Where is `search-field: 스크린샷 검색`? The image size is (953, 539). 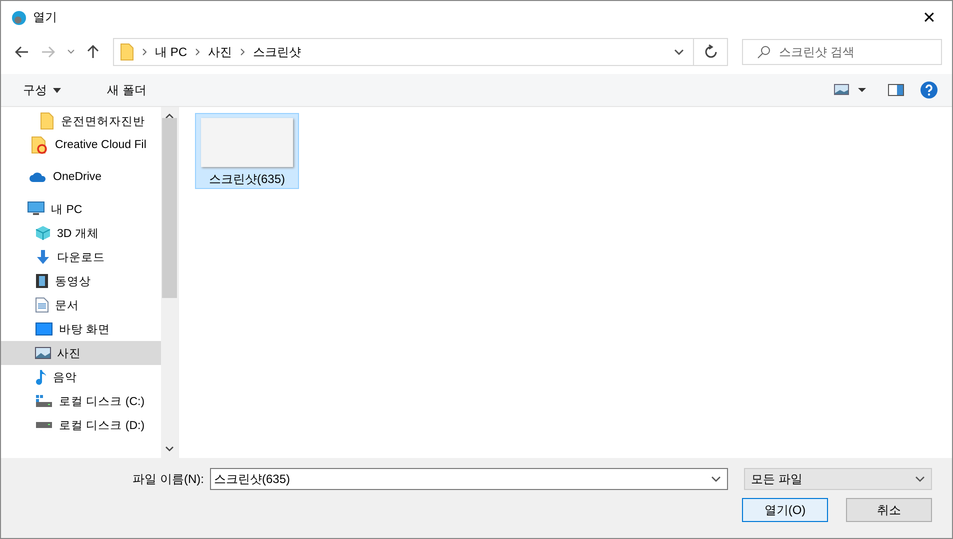 search-field: 스크린샷 검색 is located at coordinates (842, 52).